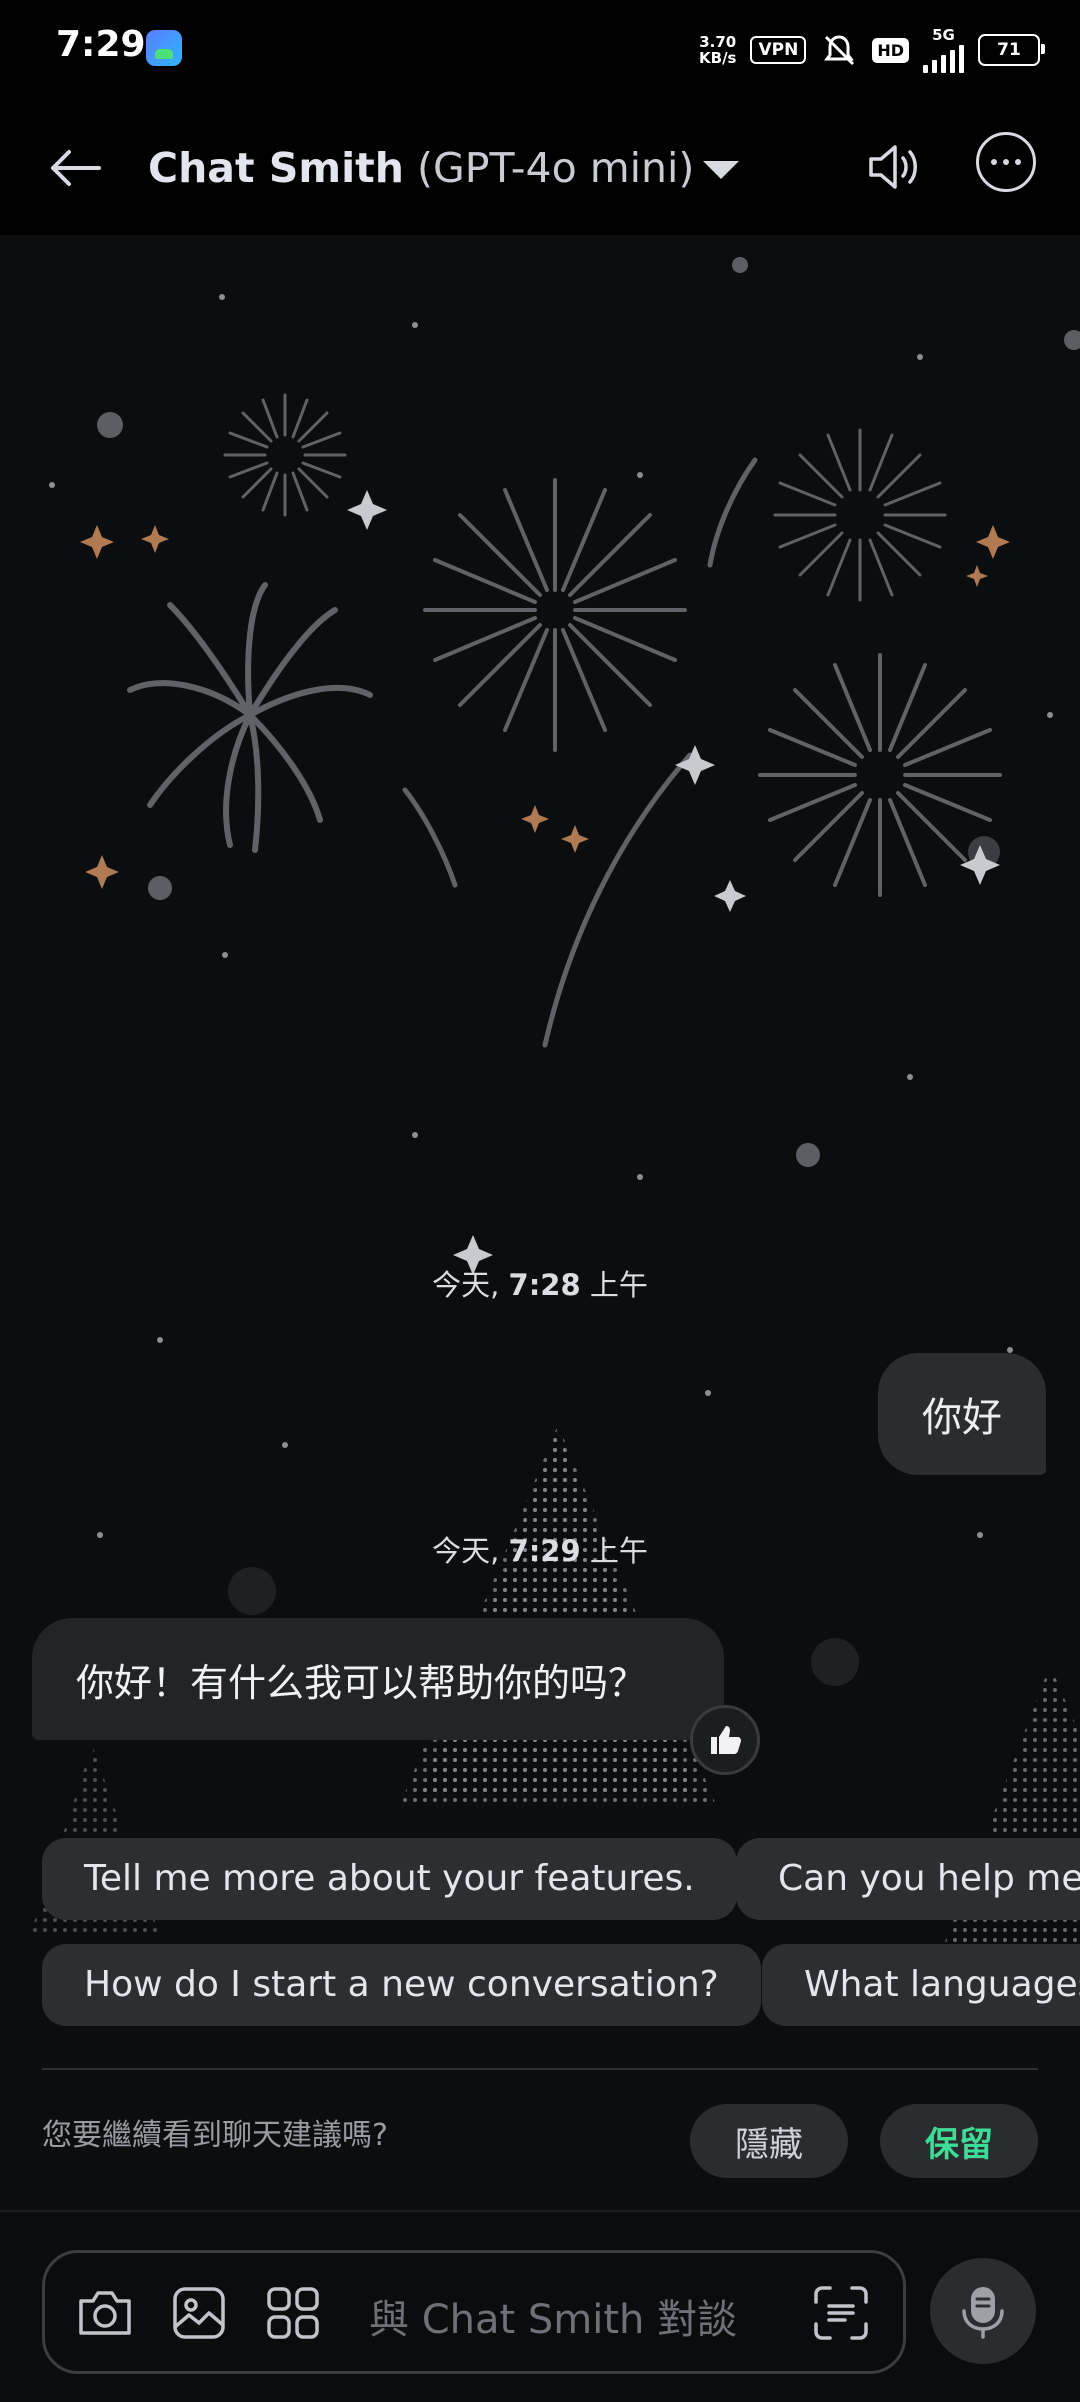 This screenshot has height=2402, width=1080. I want to click on chat-title: Chat Smith (GPT-4o mini), so click(421, 168).